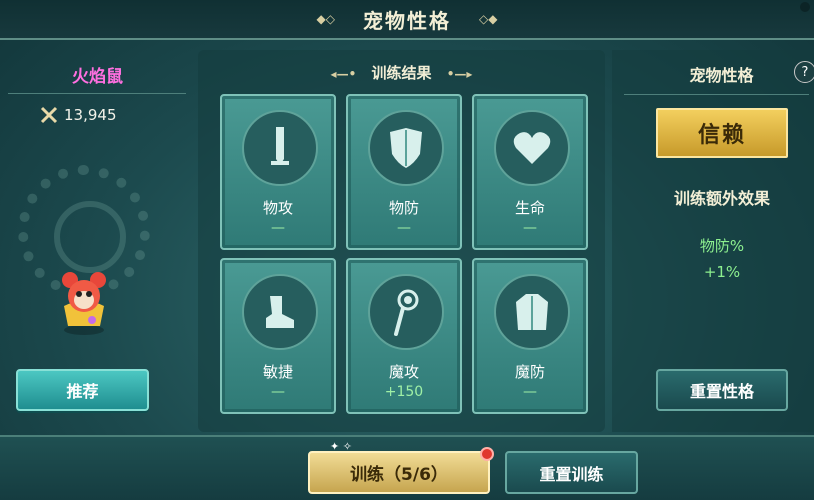 The image size is (814, 500). Describe the element at coordinates (804, 72) in the screenshot. I see `help-icon: ?` at that location.